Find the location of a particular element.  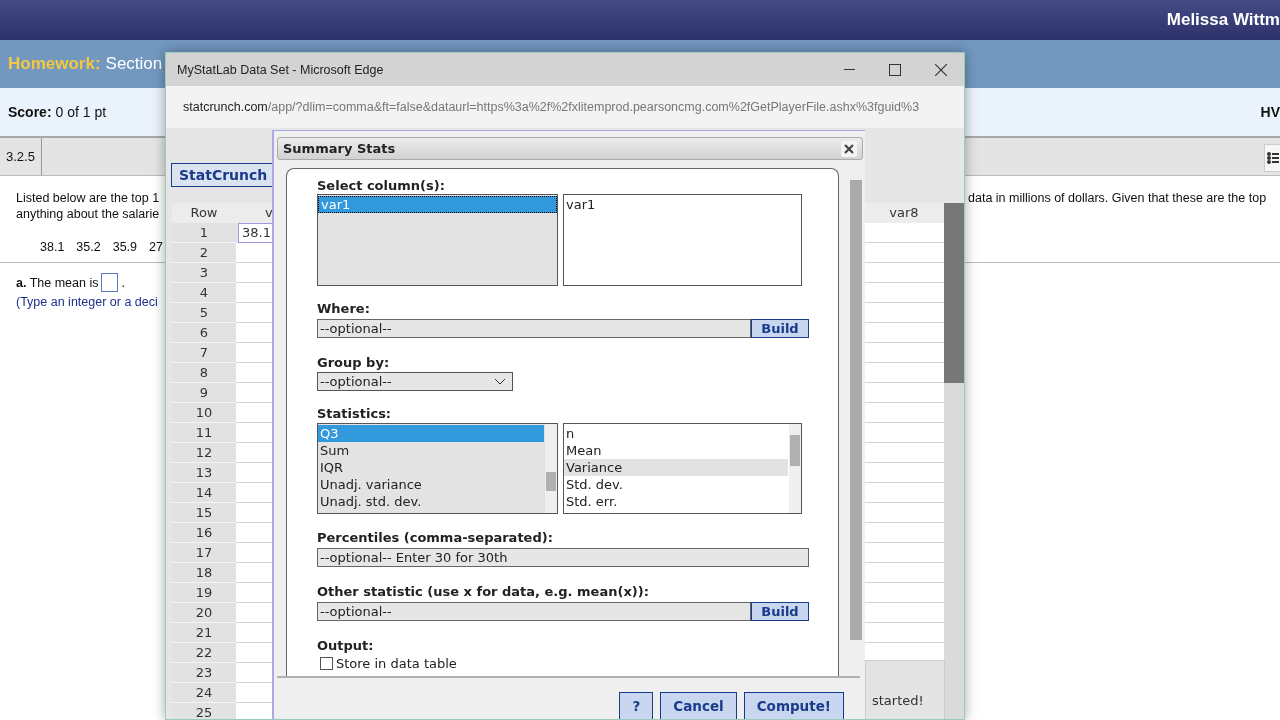

list-item: Std. err. is located at coordinates (676, 501).